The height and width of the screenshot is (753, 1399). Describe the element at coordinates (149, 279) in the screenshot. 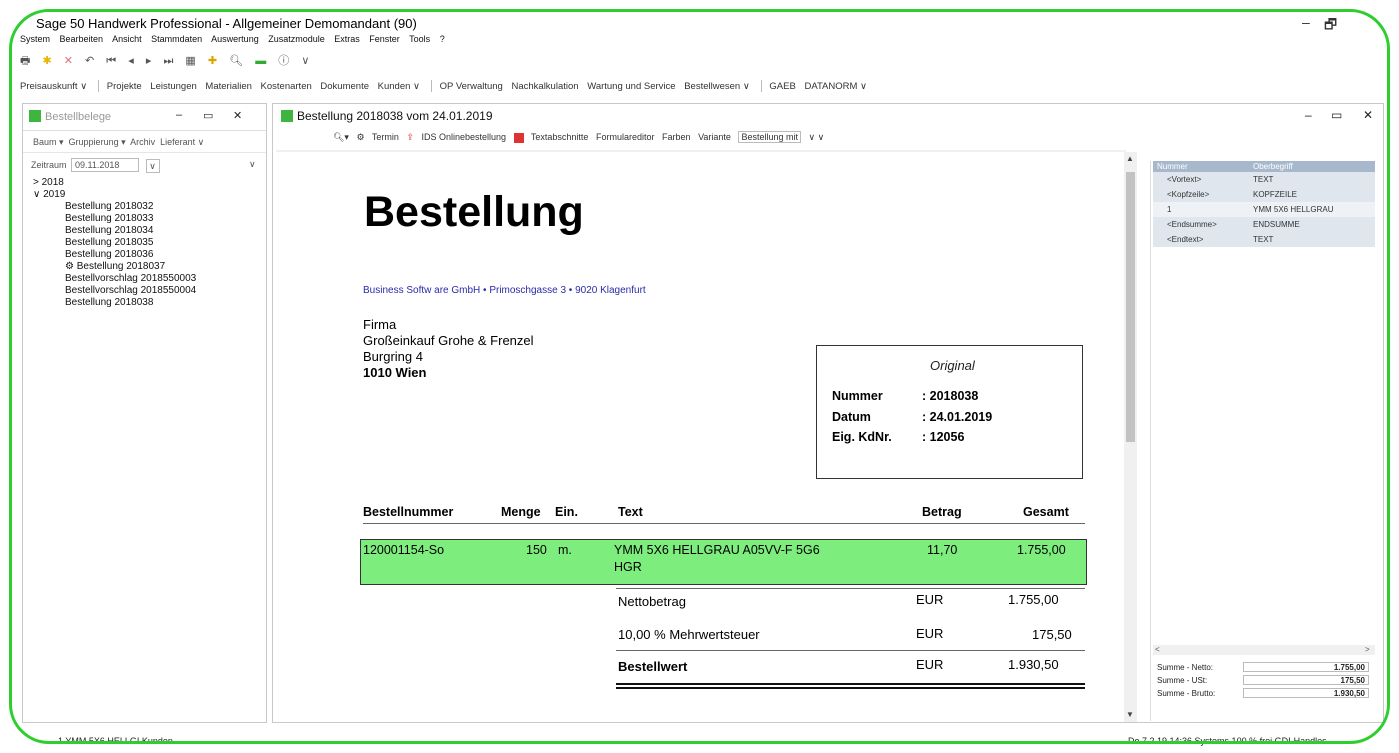

I see `tree-item: Bestellvorschlag 2018550003` at that location.